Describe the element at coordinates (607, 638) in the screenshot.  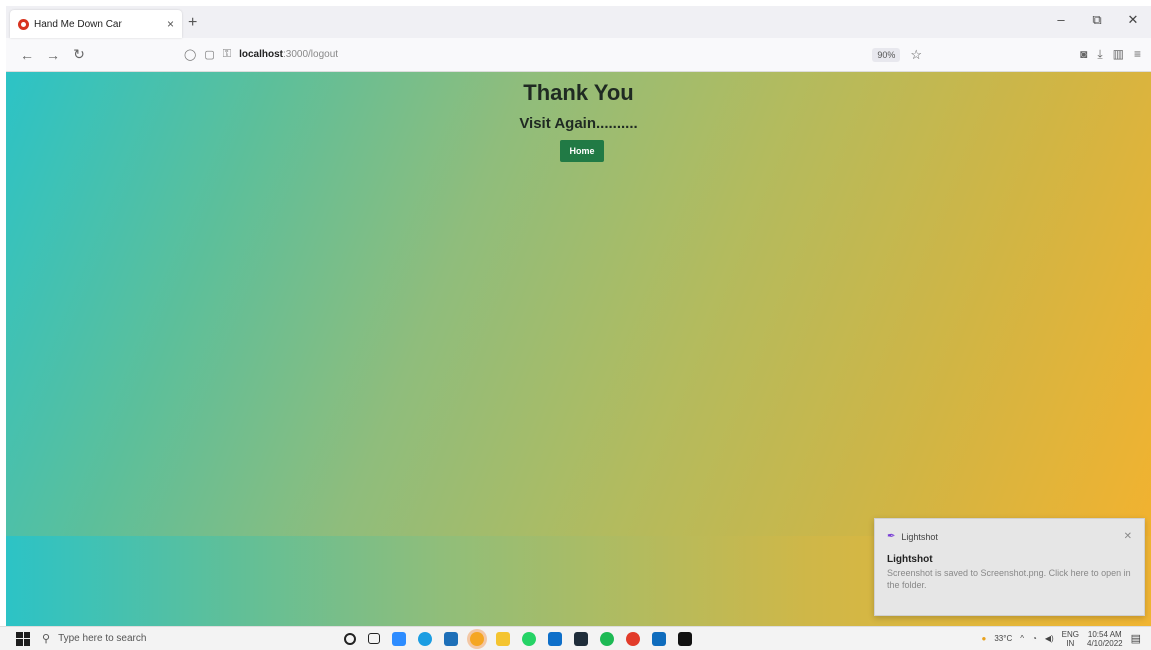
I see `spotify-icon` at that location.